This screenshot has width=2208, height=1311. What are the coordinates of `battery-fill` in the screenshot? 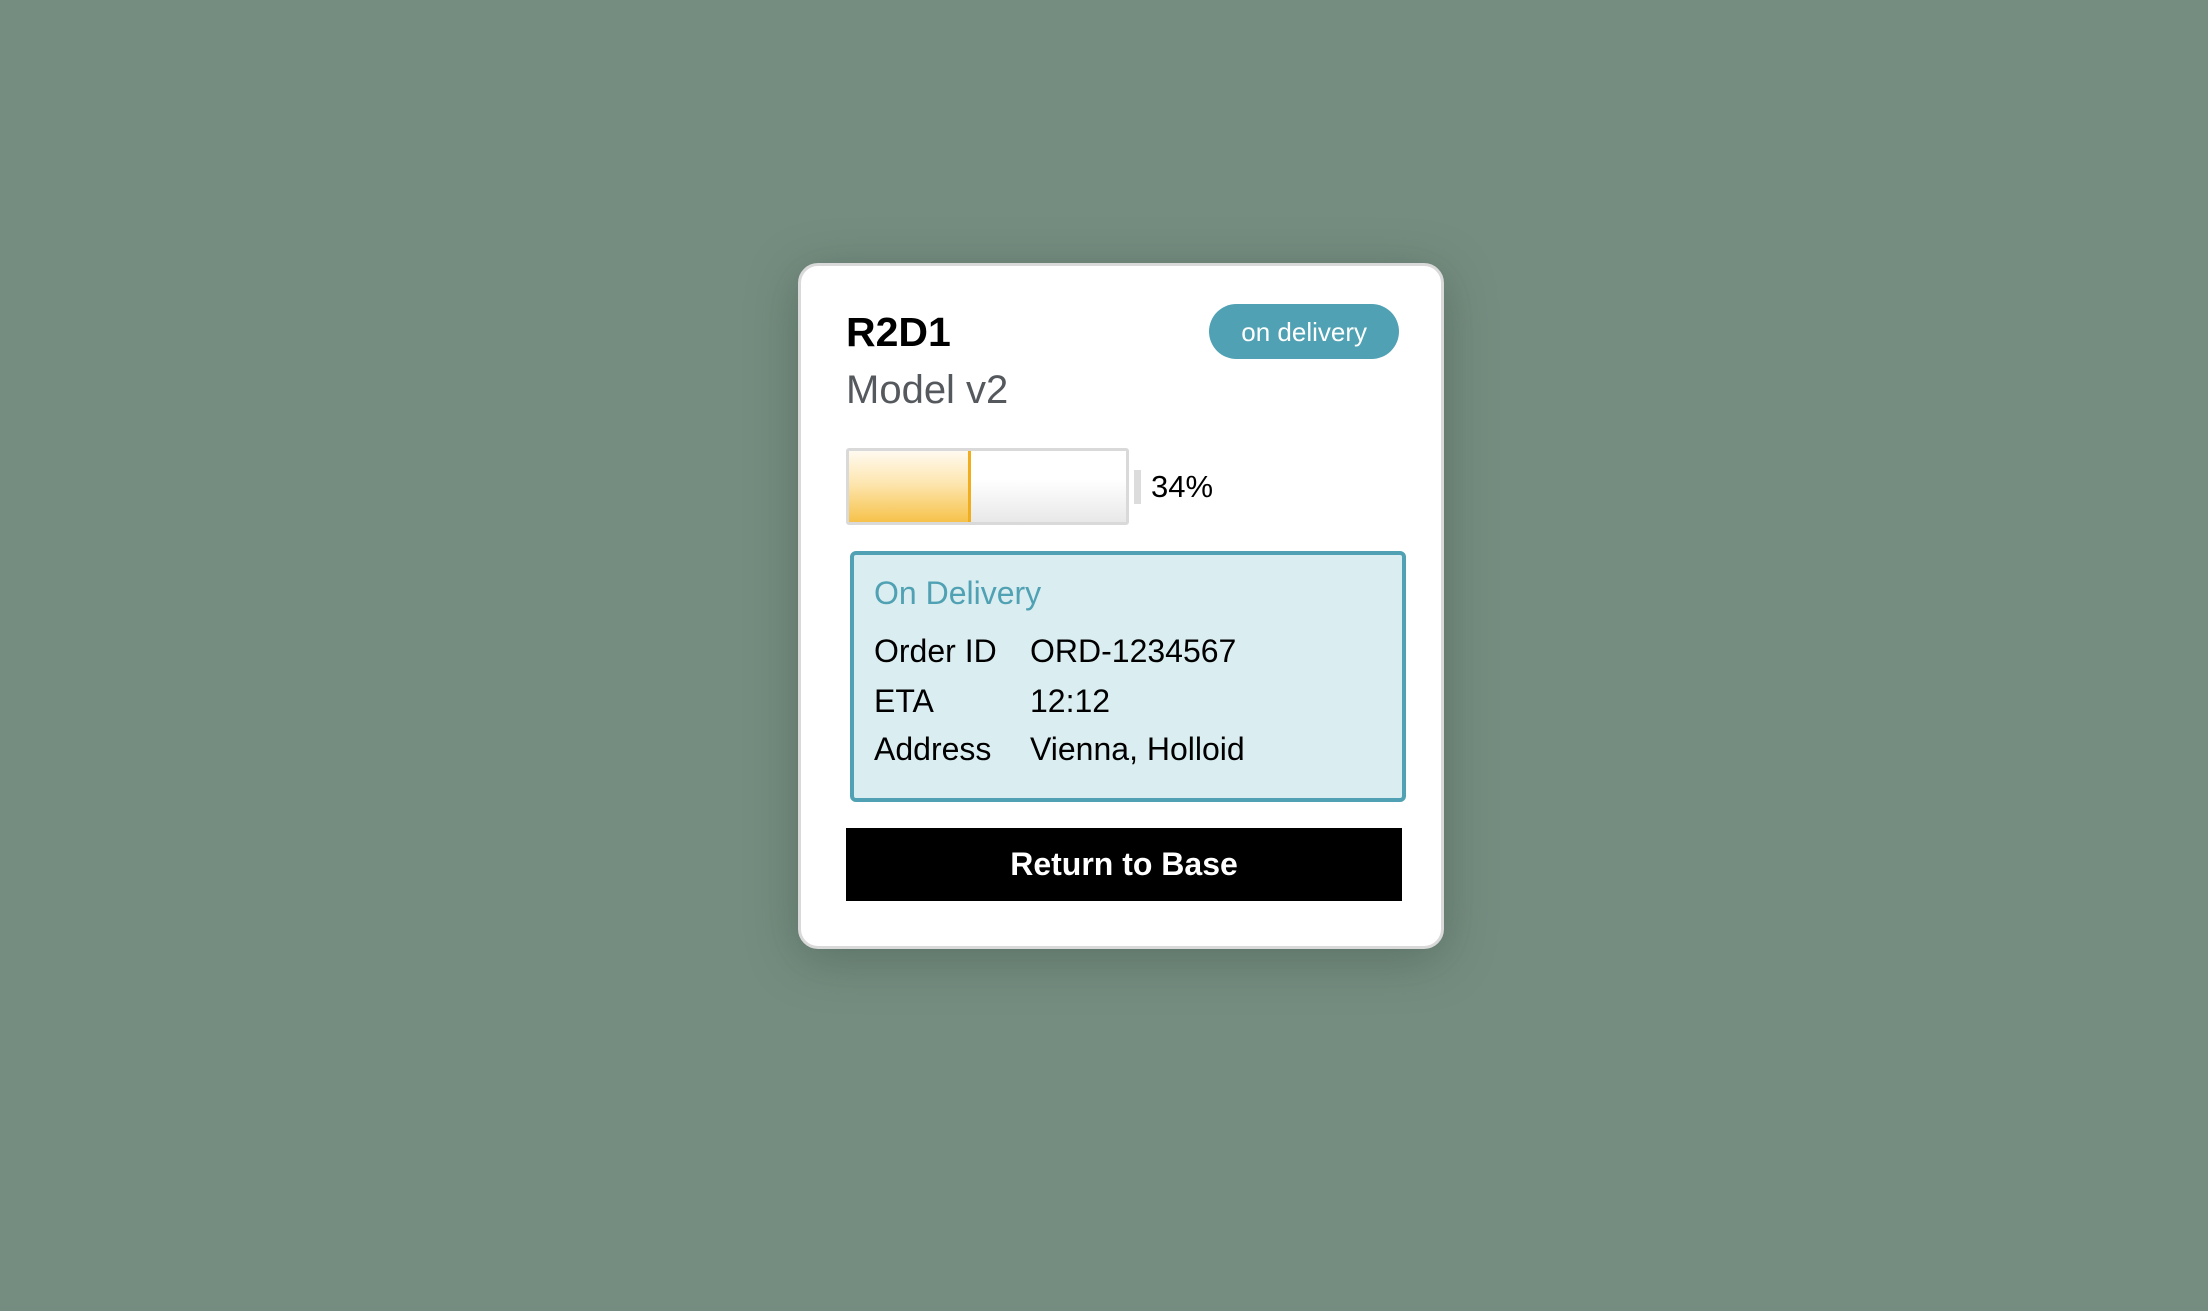 It's located at (910, 486).